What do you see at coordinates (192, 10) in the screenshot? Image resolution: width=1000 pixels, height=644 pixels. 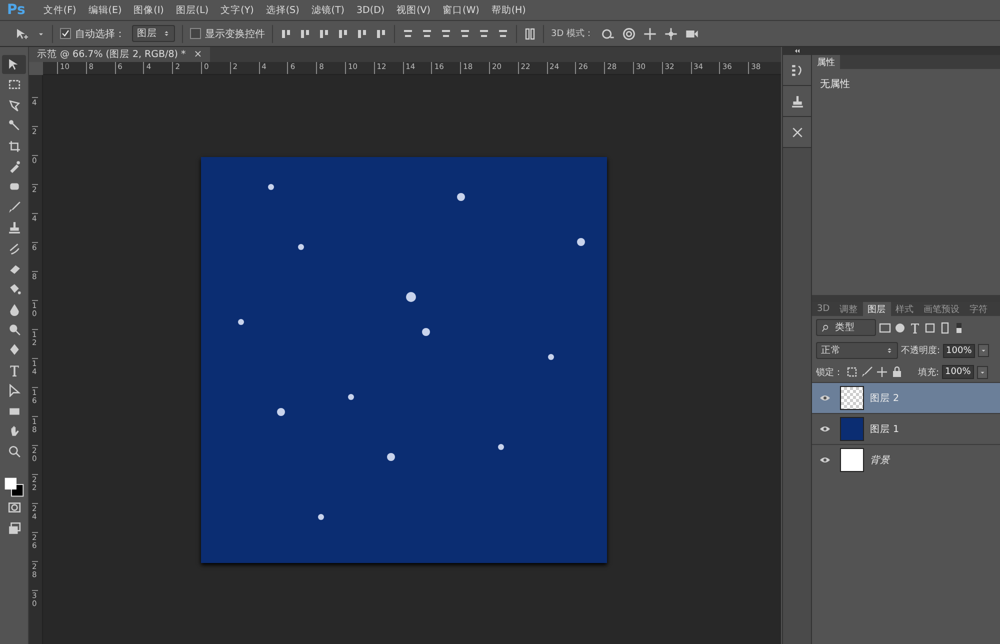 I see `menu-item: 图层(L)` at bounding box center [192, 10].